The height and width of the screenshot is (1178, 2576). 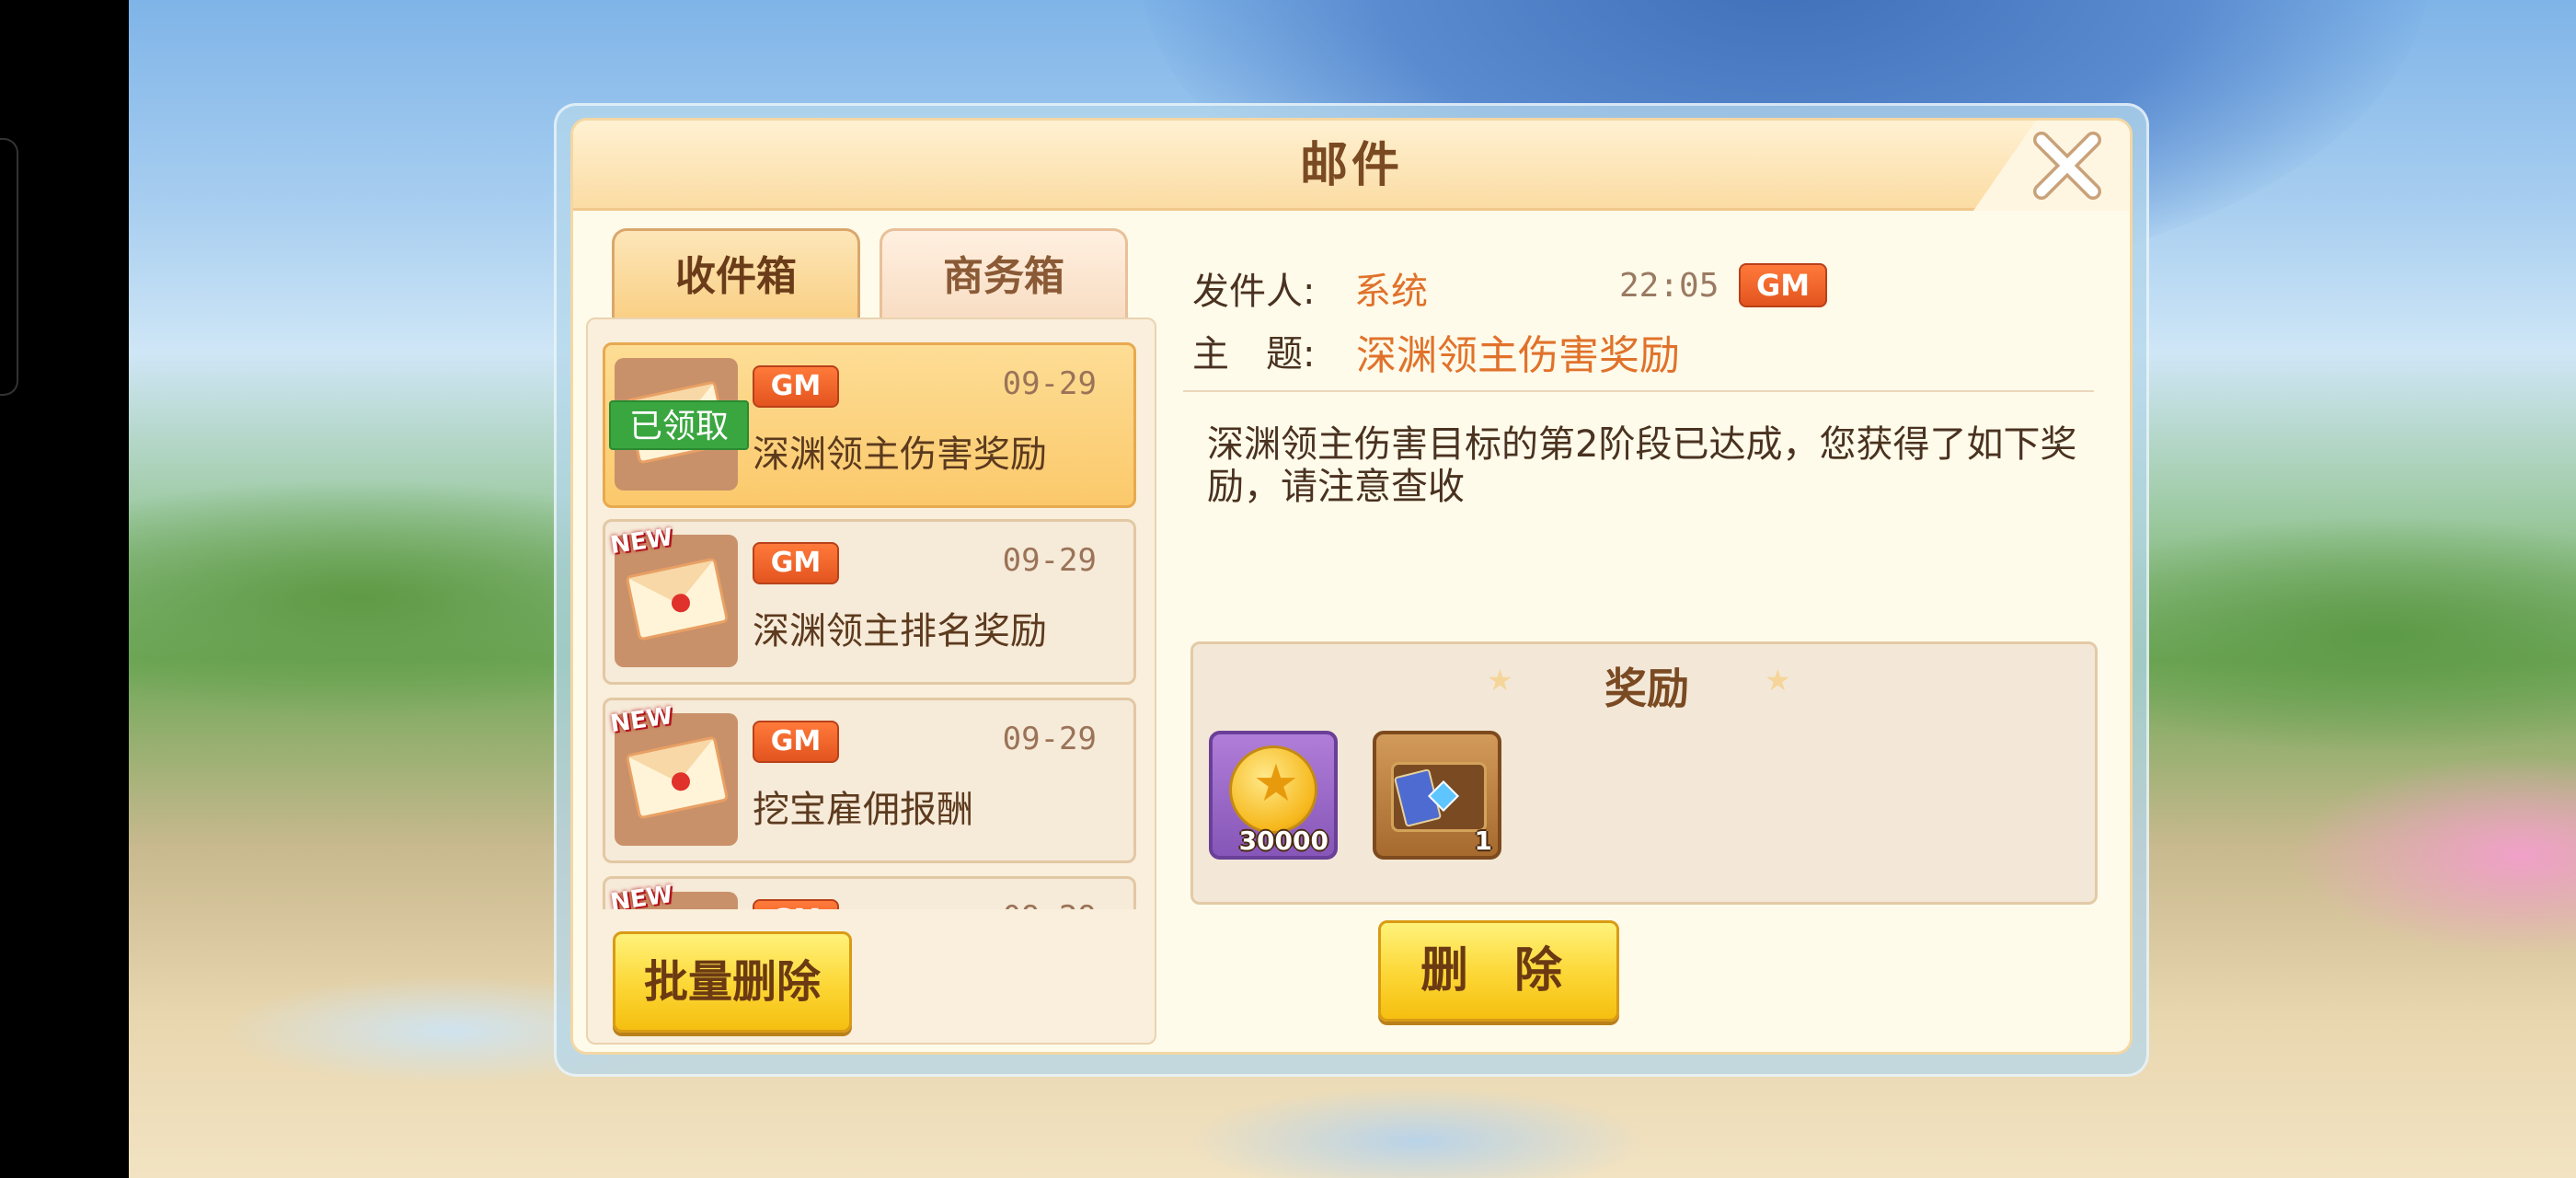 I want to click on mail-item: NEW GM 09-29 深渊领主排名奖励, so click(x=869, y=602).